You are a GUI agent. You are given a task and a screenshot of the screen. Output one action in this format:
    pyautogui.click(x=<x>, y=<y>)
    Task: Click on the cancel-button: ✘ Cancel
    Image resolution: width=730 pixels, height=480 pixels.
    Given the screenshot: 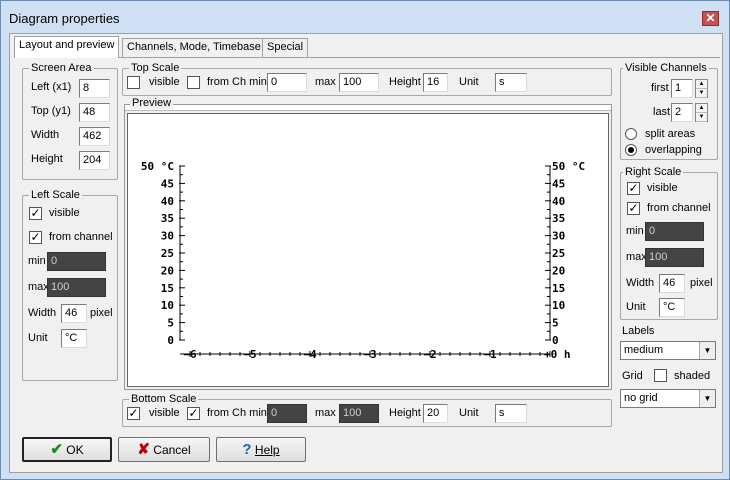 What is the action you would take?
    pyautogui.click(x=164, y=449)
    